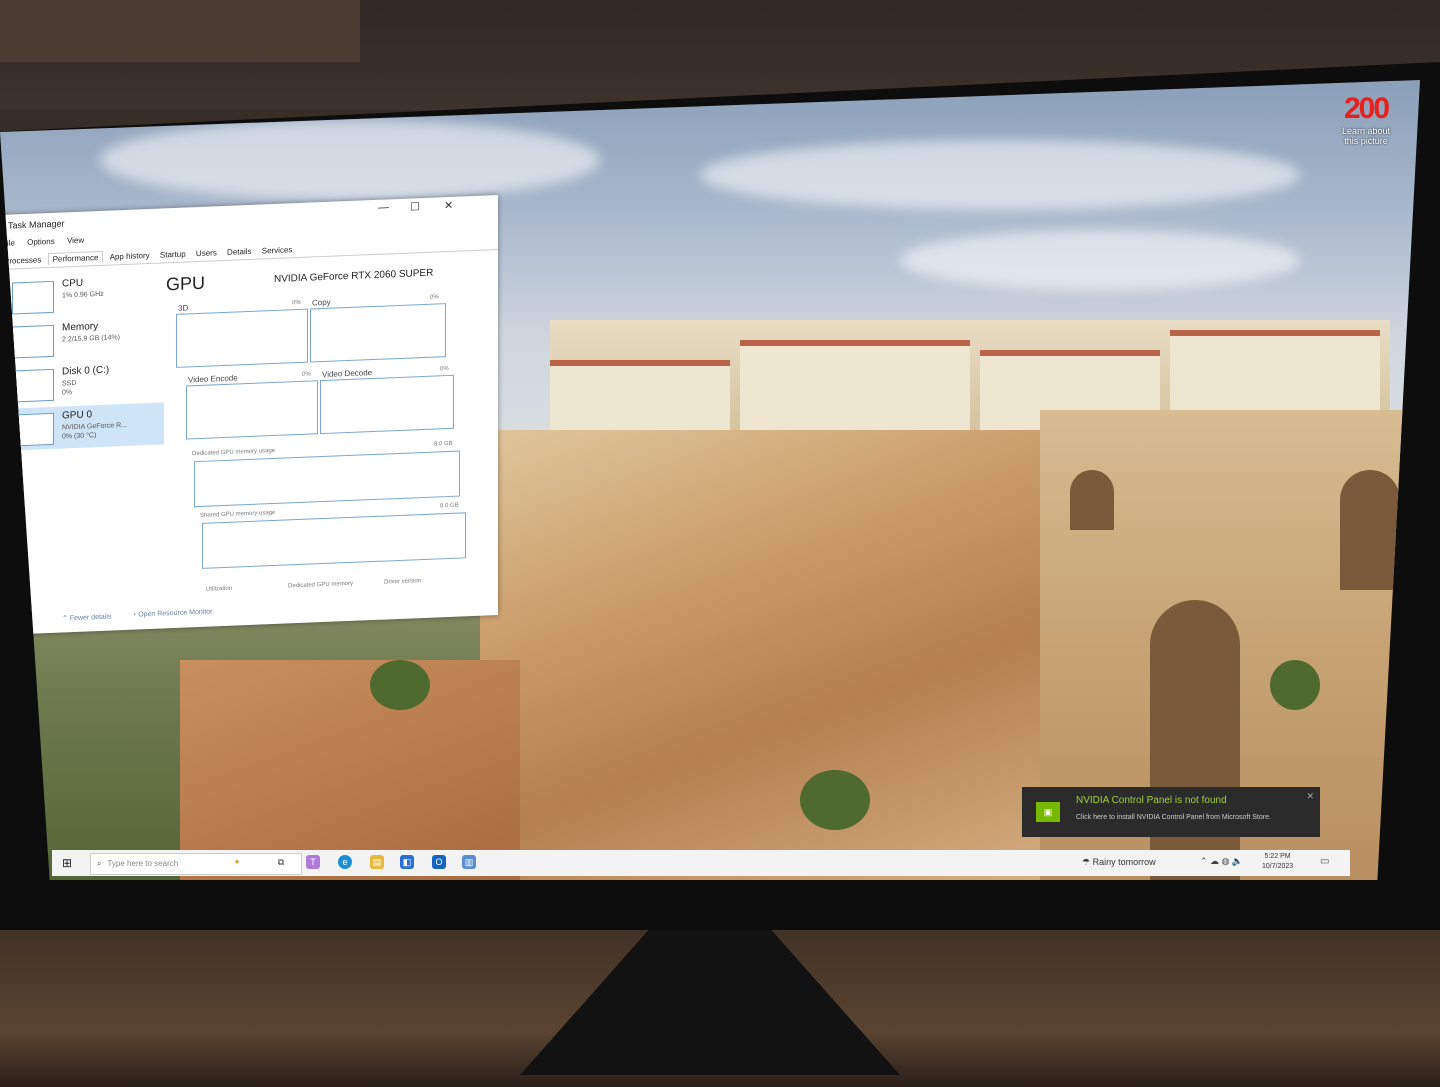 This screenshot has height=1087, width=1440. I want to click on notification-title: NVIDIA Control Panel is not found, so click(1151, 800).